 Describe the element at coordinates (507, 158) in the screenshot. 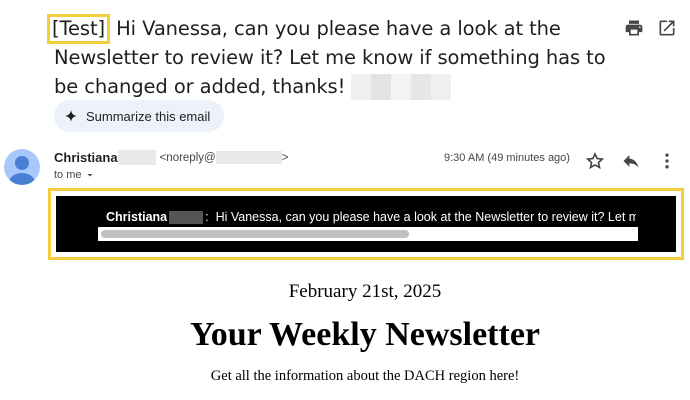

I see `timestamp: 9:30 AM (49 minutes ago)` at that location.